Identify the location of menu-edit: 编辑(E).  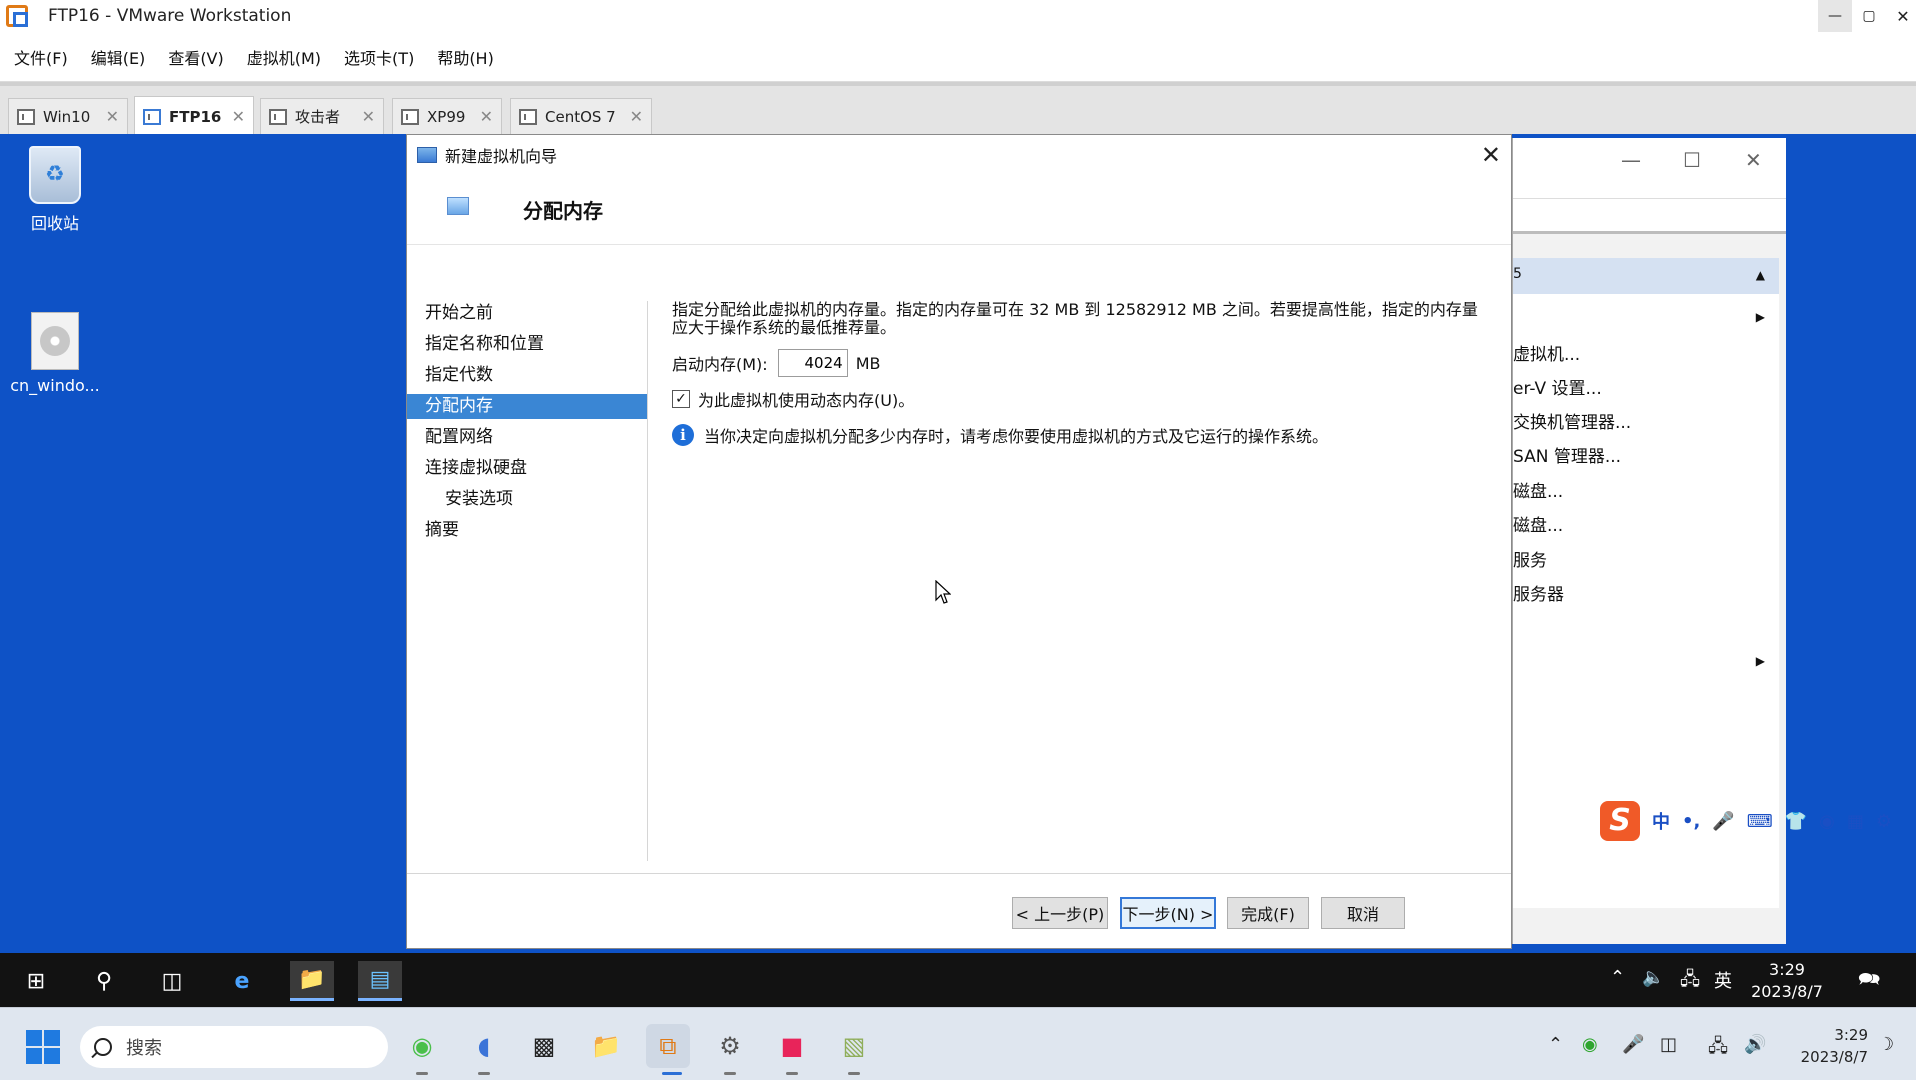
(118, 57).